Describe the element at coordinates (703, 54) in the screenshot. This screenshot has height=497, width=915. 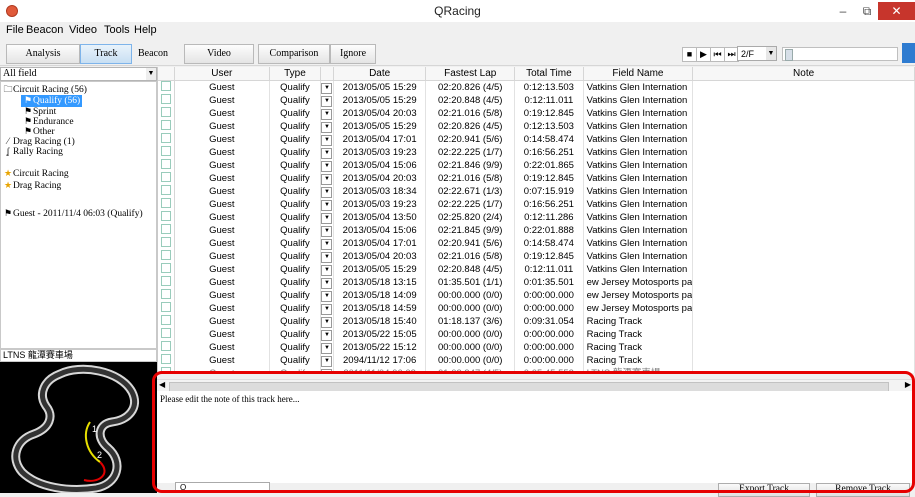
I see `play-icon: ▶` at that location.